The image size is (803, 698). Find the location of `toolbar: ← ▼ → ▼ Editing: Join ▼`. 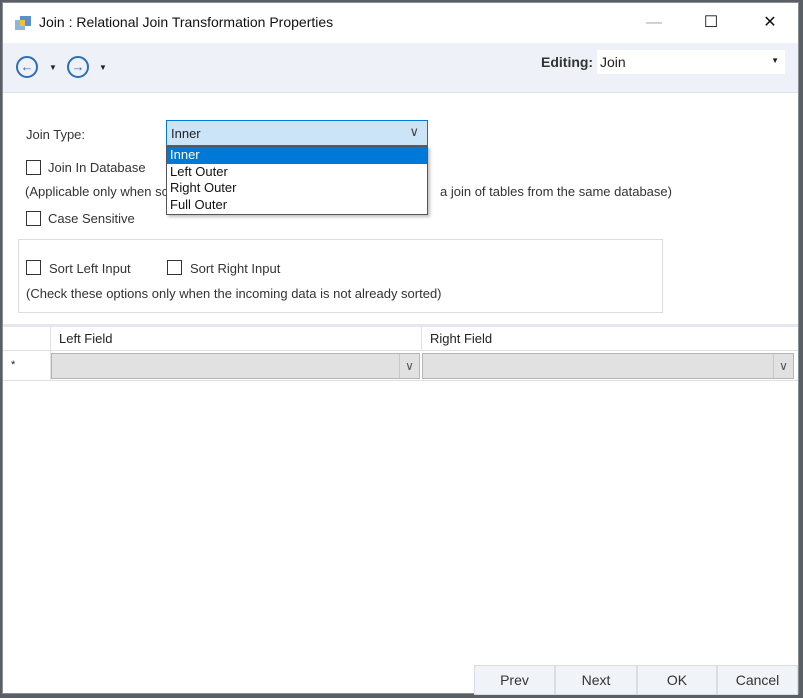

toolbar: ← ▼ → ▼ Editing: Join ▼ is located at coordinates (400, 68).